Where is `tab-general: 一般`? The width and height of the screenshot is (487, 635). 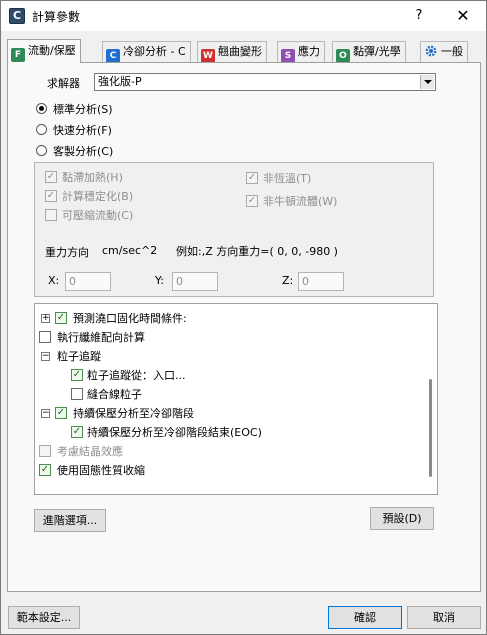
tab-general: 一般 is located at coordinates (444, 51).